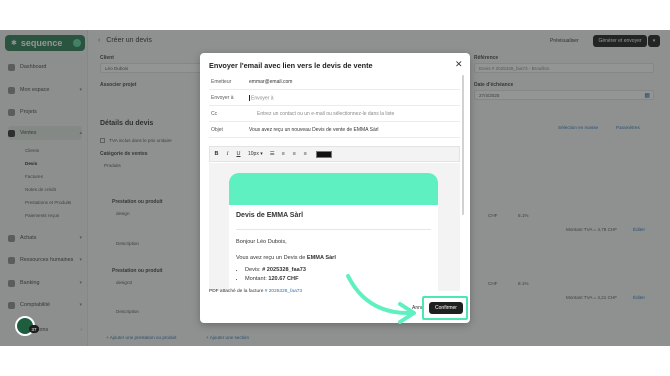 Image resolution: width=670 pixels, height=376 pixels. What do you see at coordinates (283, 291) in the screenshot?
I see `pdf-attachment-link: # 2025328_faa73` at bounding box center [283, 291].